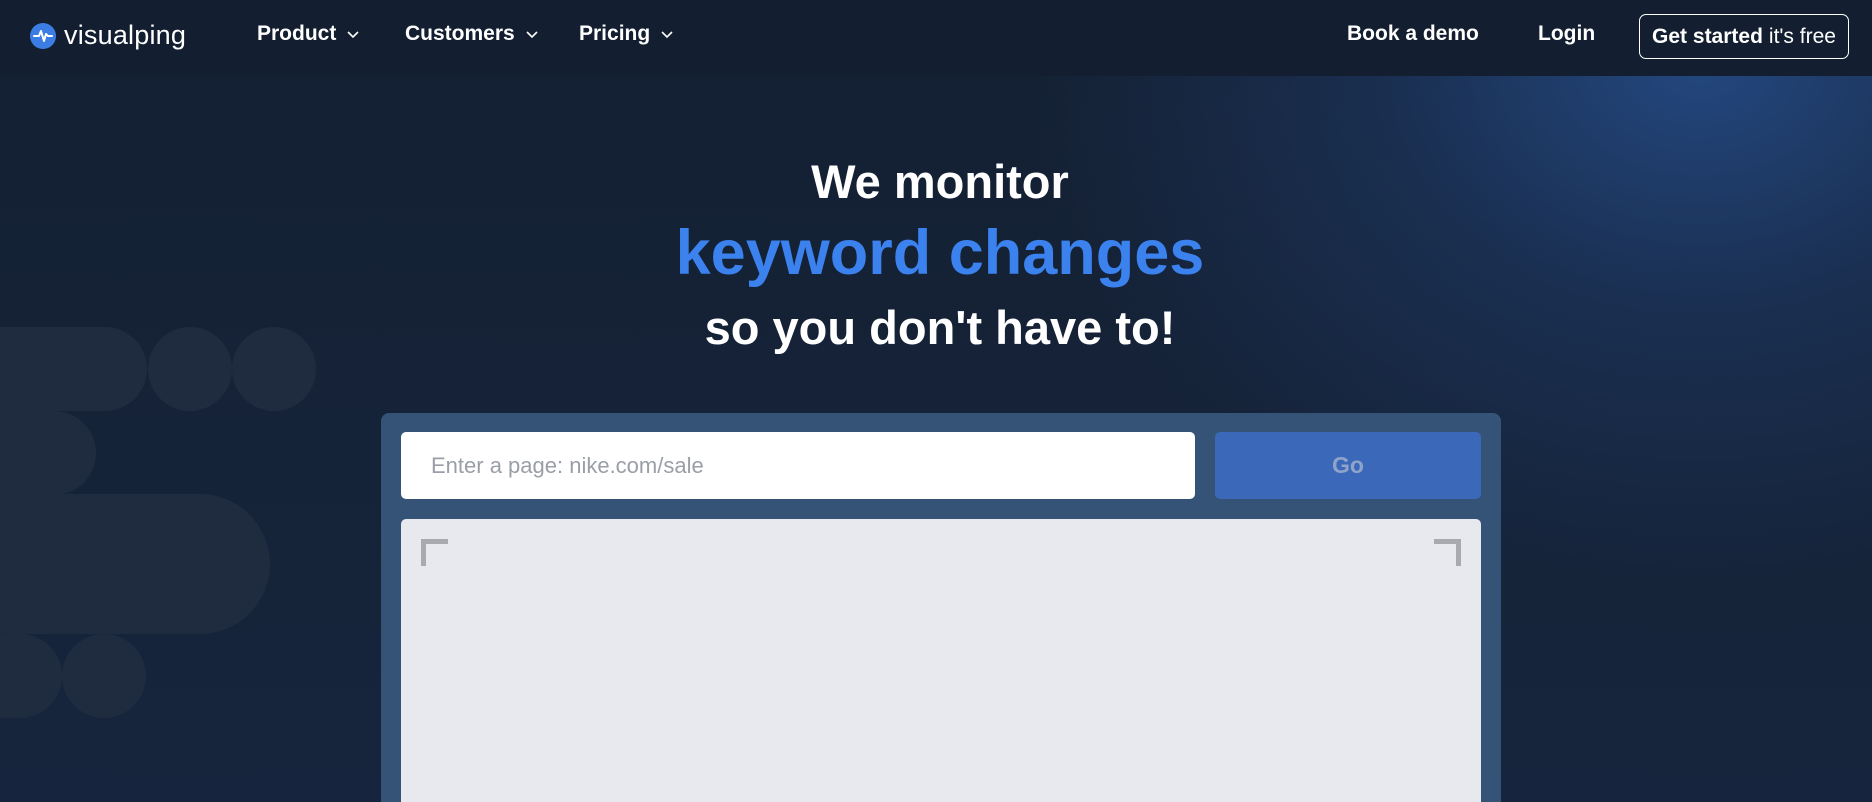 The width and height of the screenshot is (1872, 802). I want to click on login-link: Login, so click(1566, 34).